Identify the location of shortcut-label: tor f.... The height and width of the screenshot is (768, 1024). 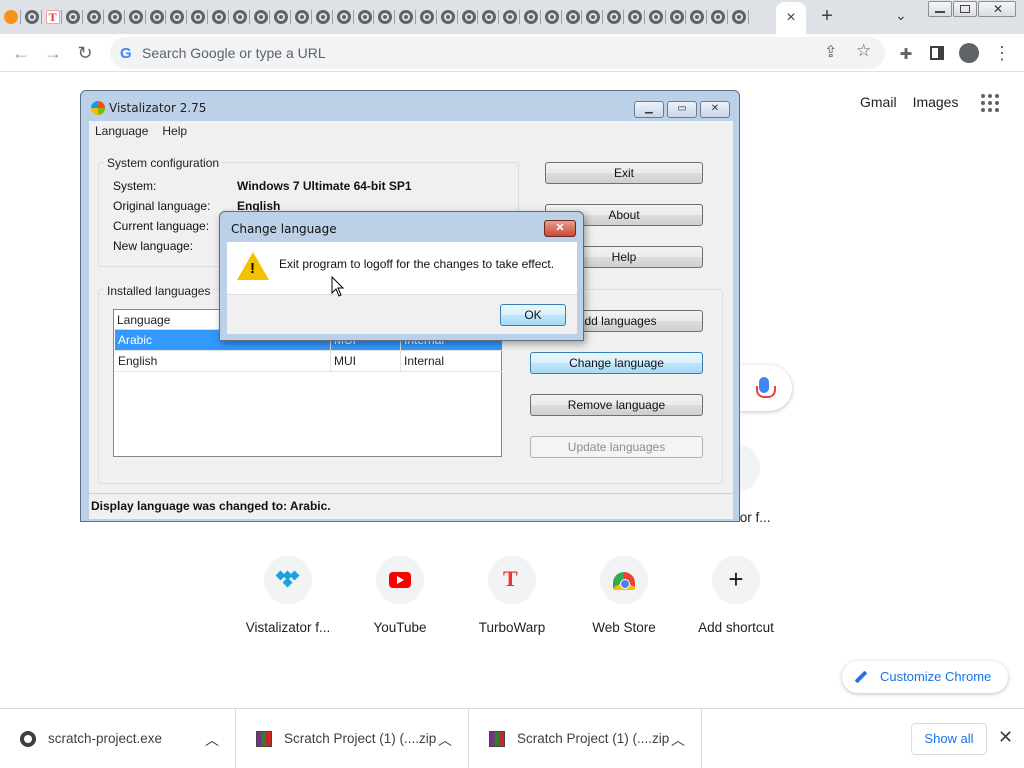
(753, 517).